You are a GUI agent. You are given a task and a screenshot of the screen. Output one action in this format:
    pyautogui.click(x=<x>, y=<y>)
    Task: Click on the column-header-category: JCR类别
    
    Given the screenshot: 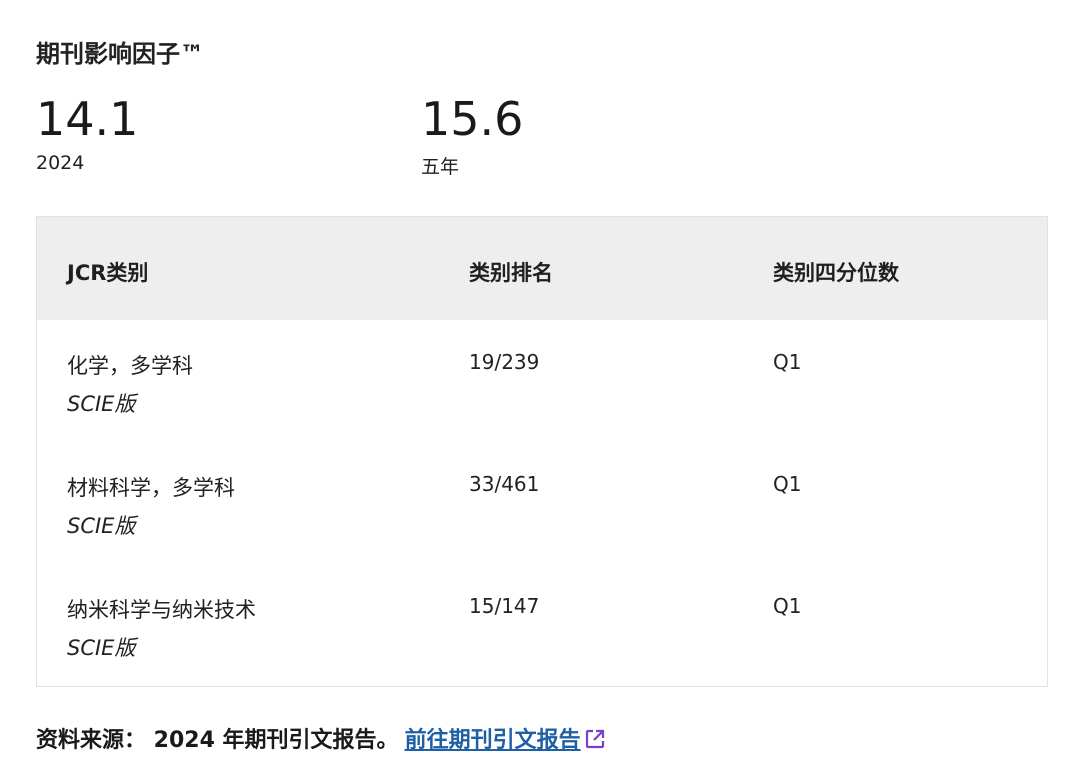 What is the action you would take?
    pyautogui.click(x=108, y=273)
    